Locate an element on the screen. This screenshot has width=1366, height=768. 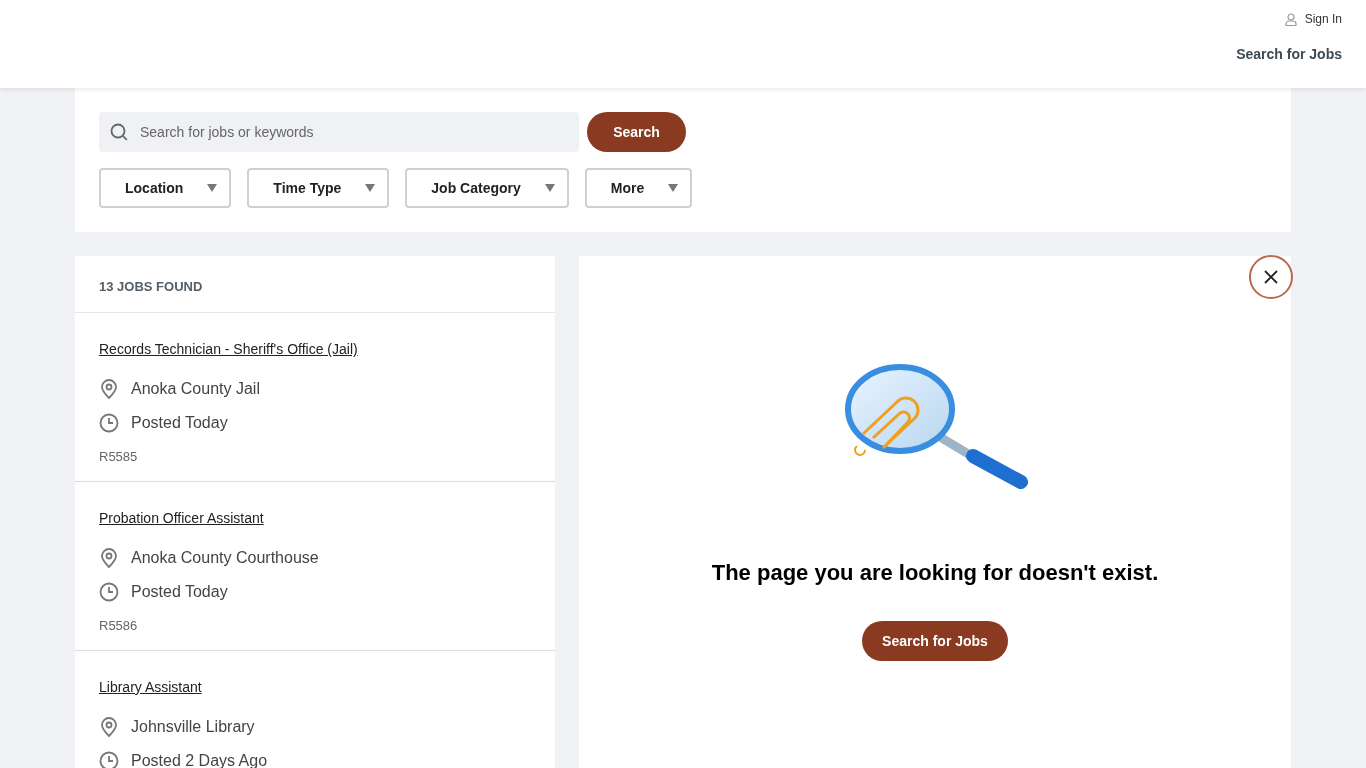
results-count: 13 JOBS FOUND is located at coordinates (315, 284).